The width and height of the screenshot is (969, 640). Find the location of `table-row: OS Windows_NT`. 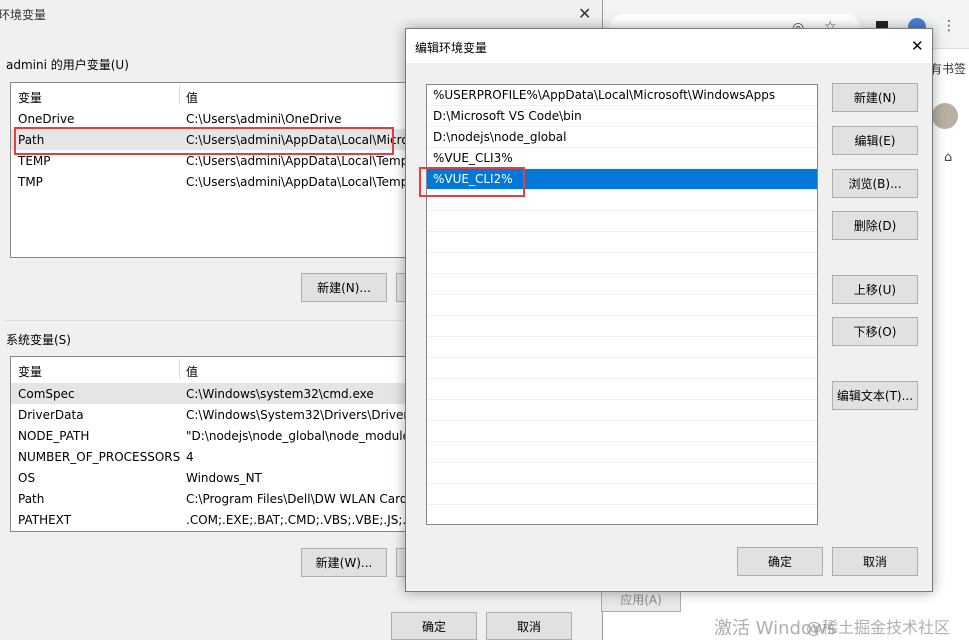

table-row: OS Windows_NT is located at coordinates (210, 477).